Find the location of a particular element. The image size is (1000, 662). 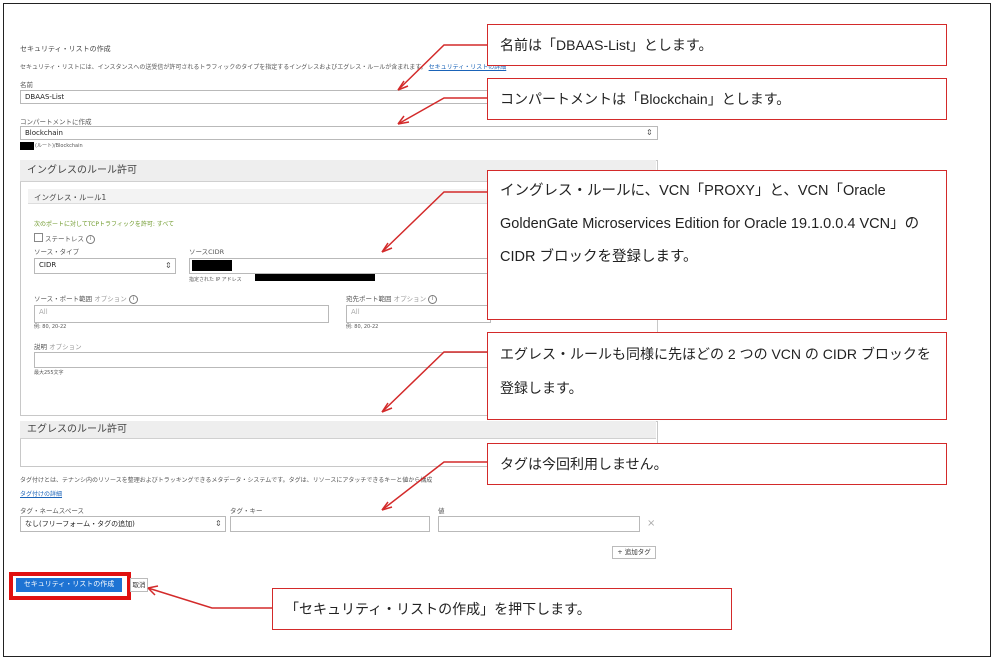

arrow-tags is located at coordinates (434, 486).